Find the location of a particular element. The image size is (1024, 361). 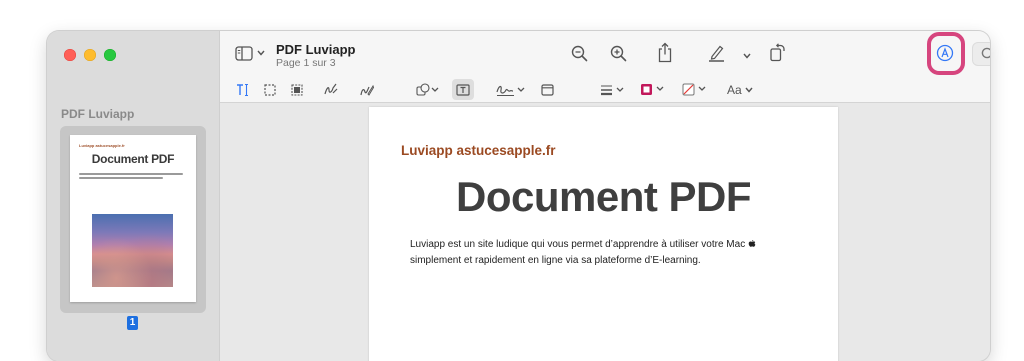

page-thumbnail-selected: Luviapp astucesapple.fr Document PDF is located at coordinates (133, 219).